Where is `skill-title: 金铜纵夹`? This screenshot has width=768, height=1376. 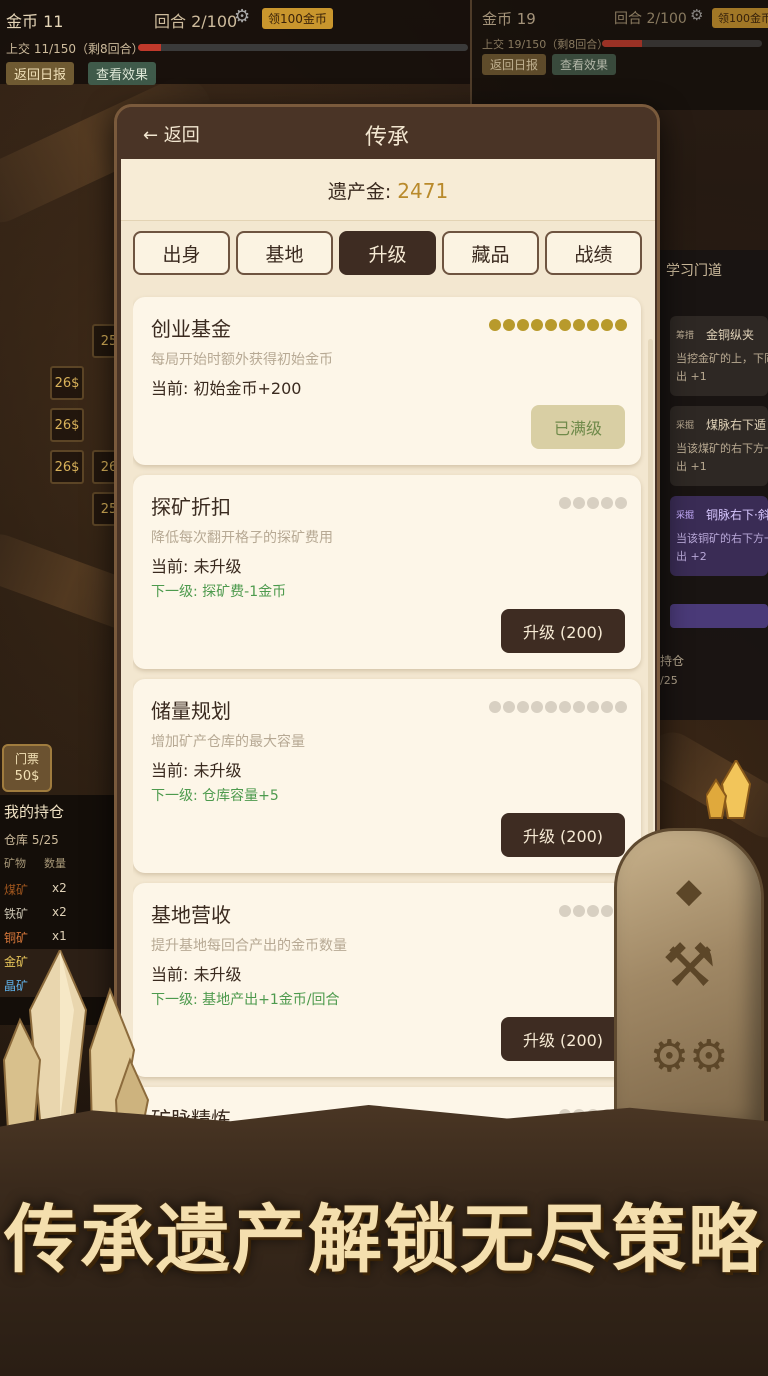 skill-title: 金铜纵夹 is located at coordinates (730, 335).